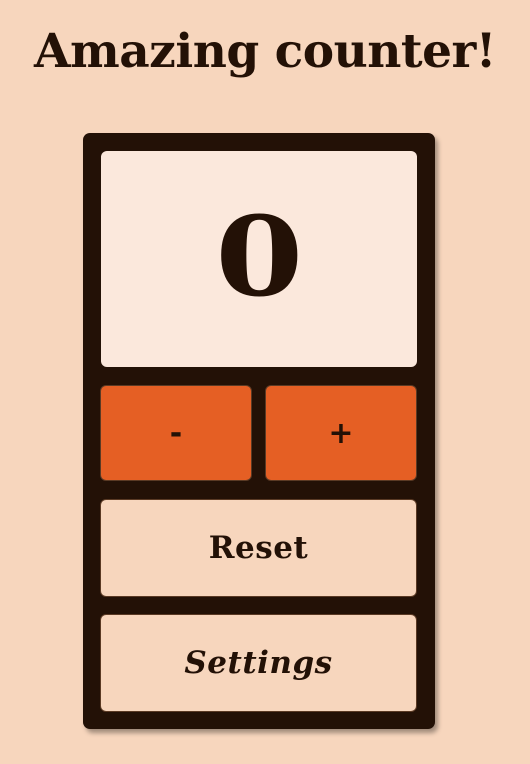 The height and width of the screenshot is (764, 530). I want to click on counter-value: 0, so click(259, 256).